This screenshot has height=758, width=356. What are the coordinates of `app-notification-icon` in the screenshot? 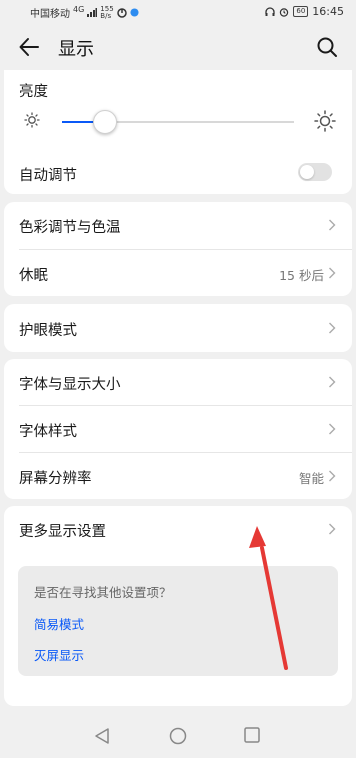 It's located at (121, 12).